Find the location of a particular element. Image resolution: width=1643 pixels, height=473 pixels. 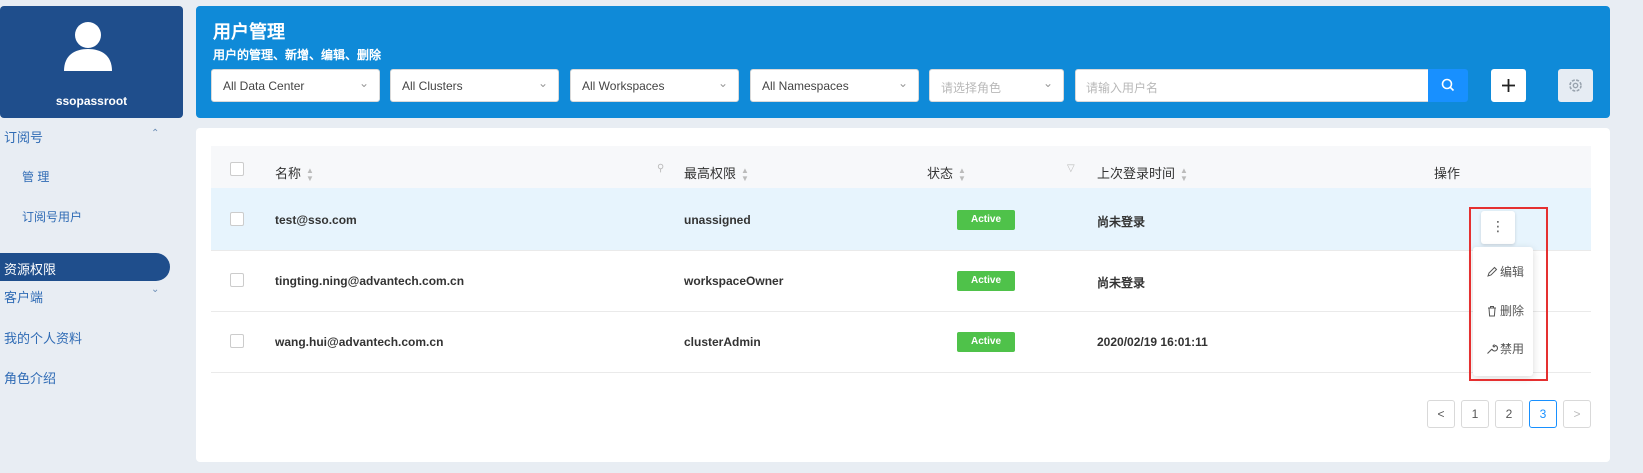

user-role: clusterAdmin is located at coordinates (722, 342).